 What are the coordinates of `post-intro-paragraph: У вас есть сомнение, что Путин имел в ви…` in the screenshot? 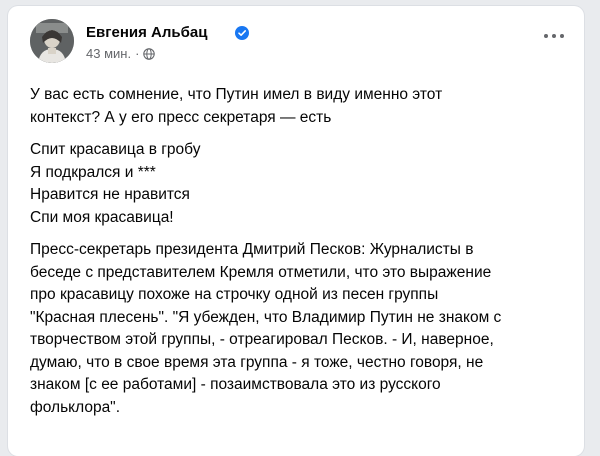 It's located at (304, 106).